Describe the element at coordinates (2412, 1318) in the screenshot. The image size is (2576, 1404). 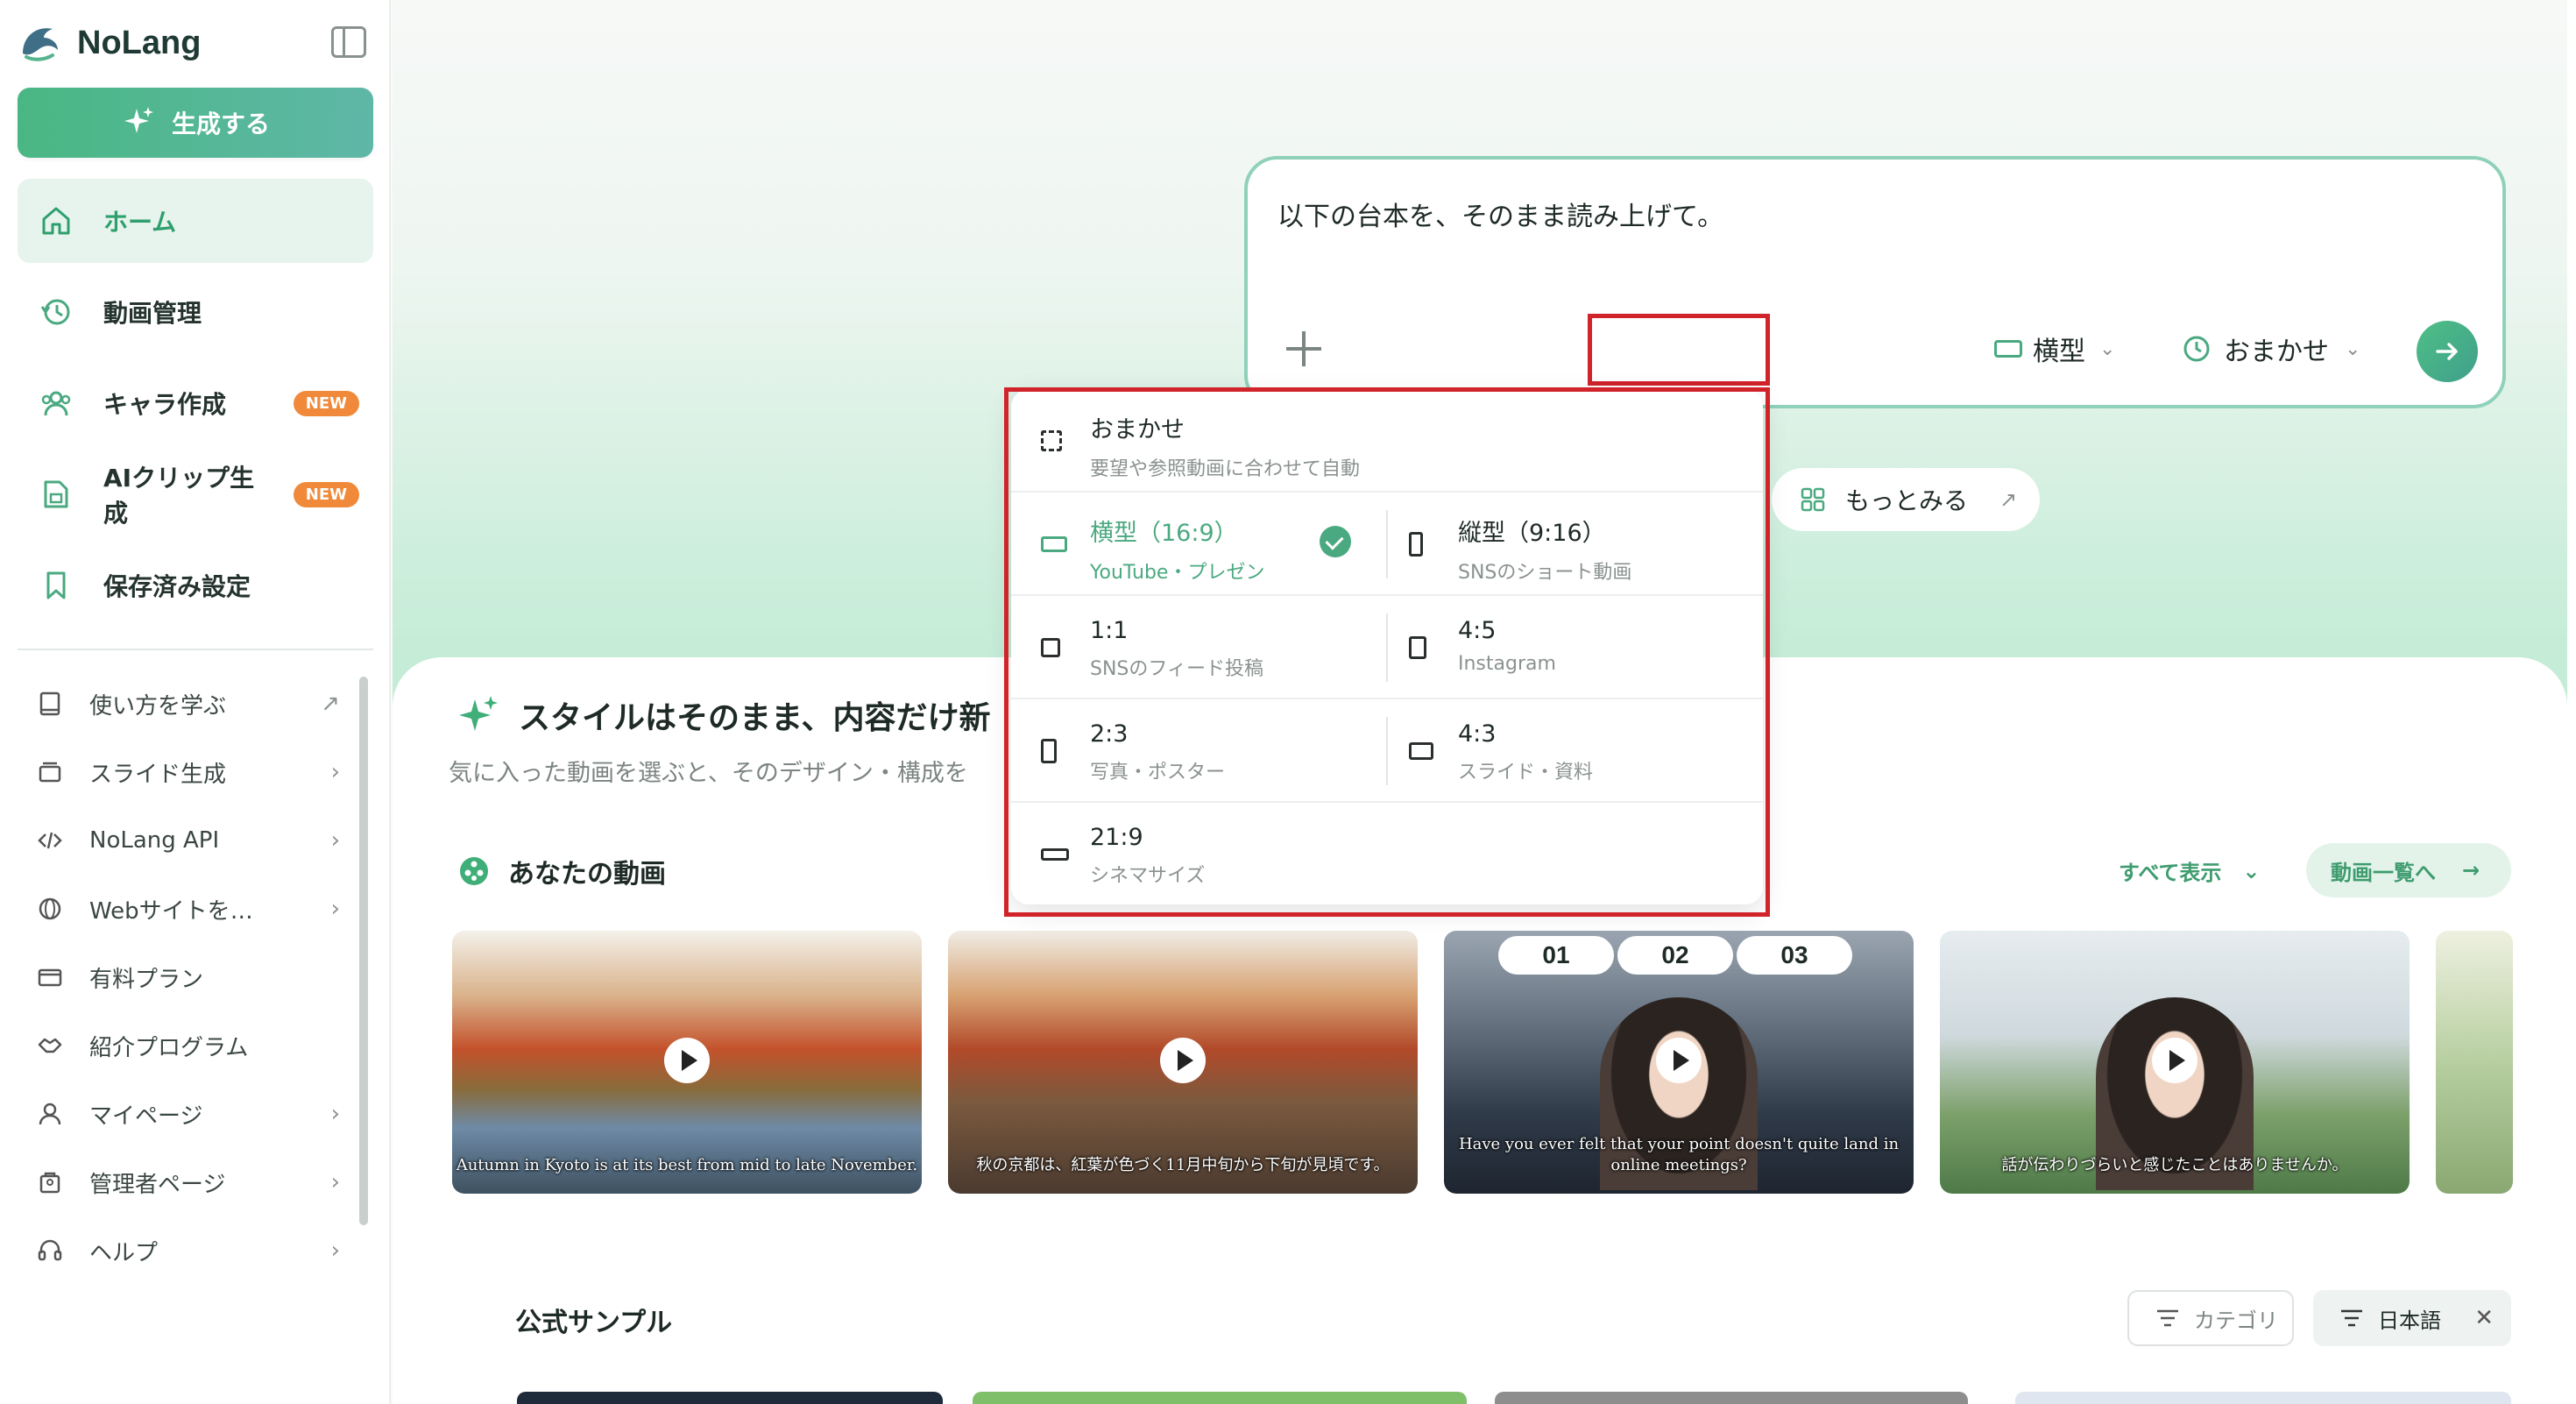
I see `language-filter-button: 日本語 ✕` at that location.